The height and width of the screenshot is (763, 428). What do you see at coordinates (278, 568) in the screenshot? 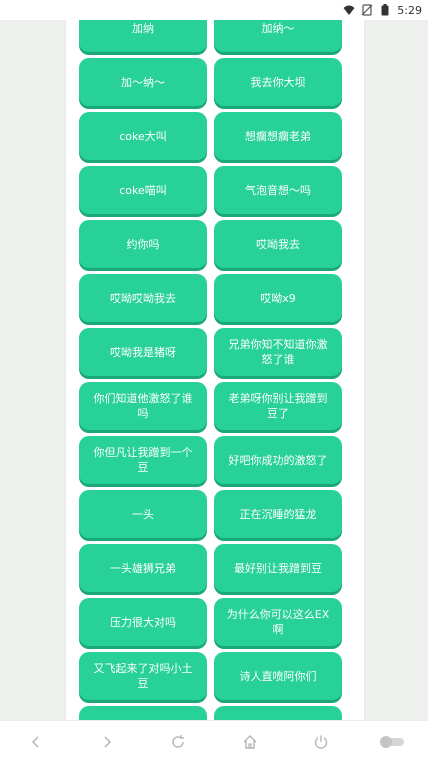
I see `sound-button: 最好别让我蹭到豆` at bounding box center [278, 568].